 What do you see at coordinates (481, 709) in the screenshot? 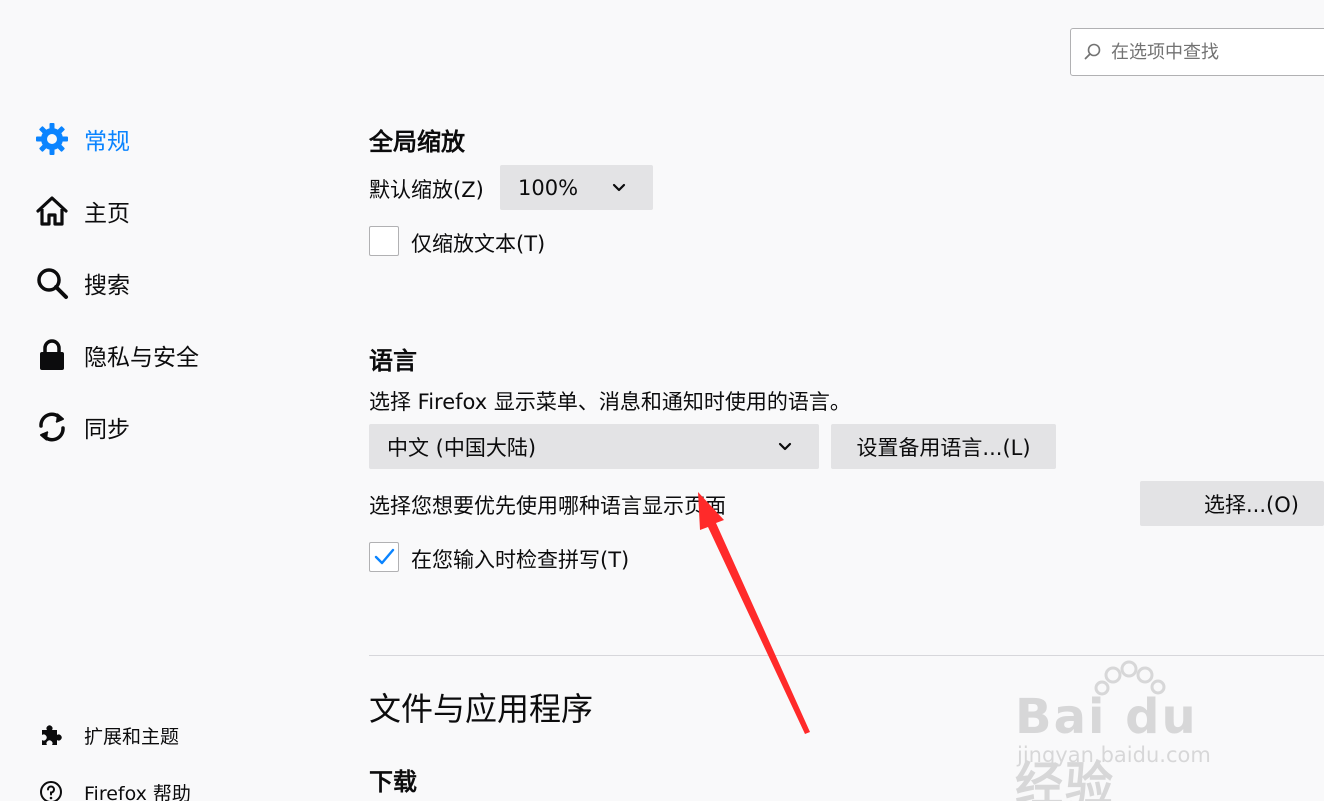
I see `files-section-title: 文件与应用程序` at bounding box center [481, 709].